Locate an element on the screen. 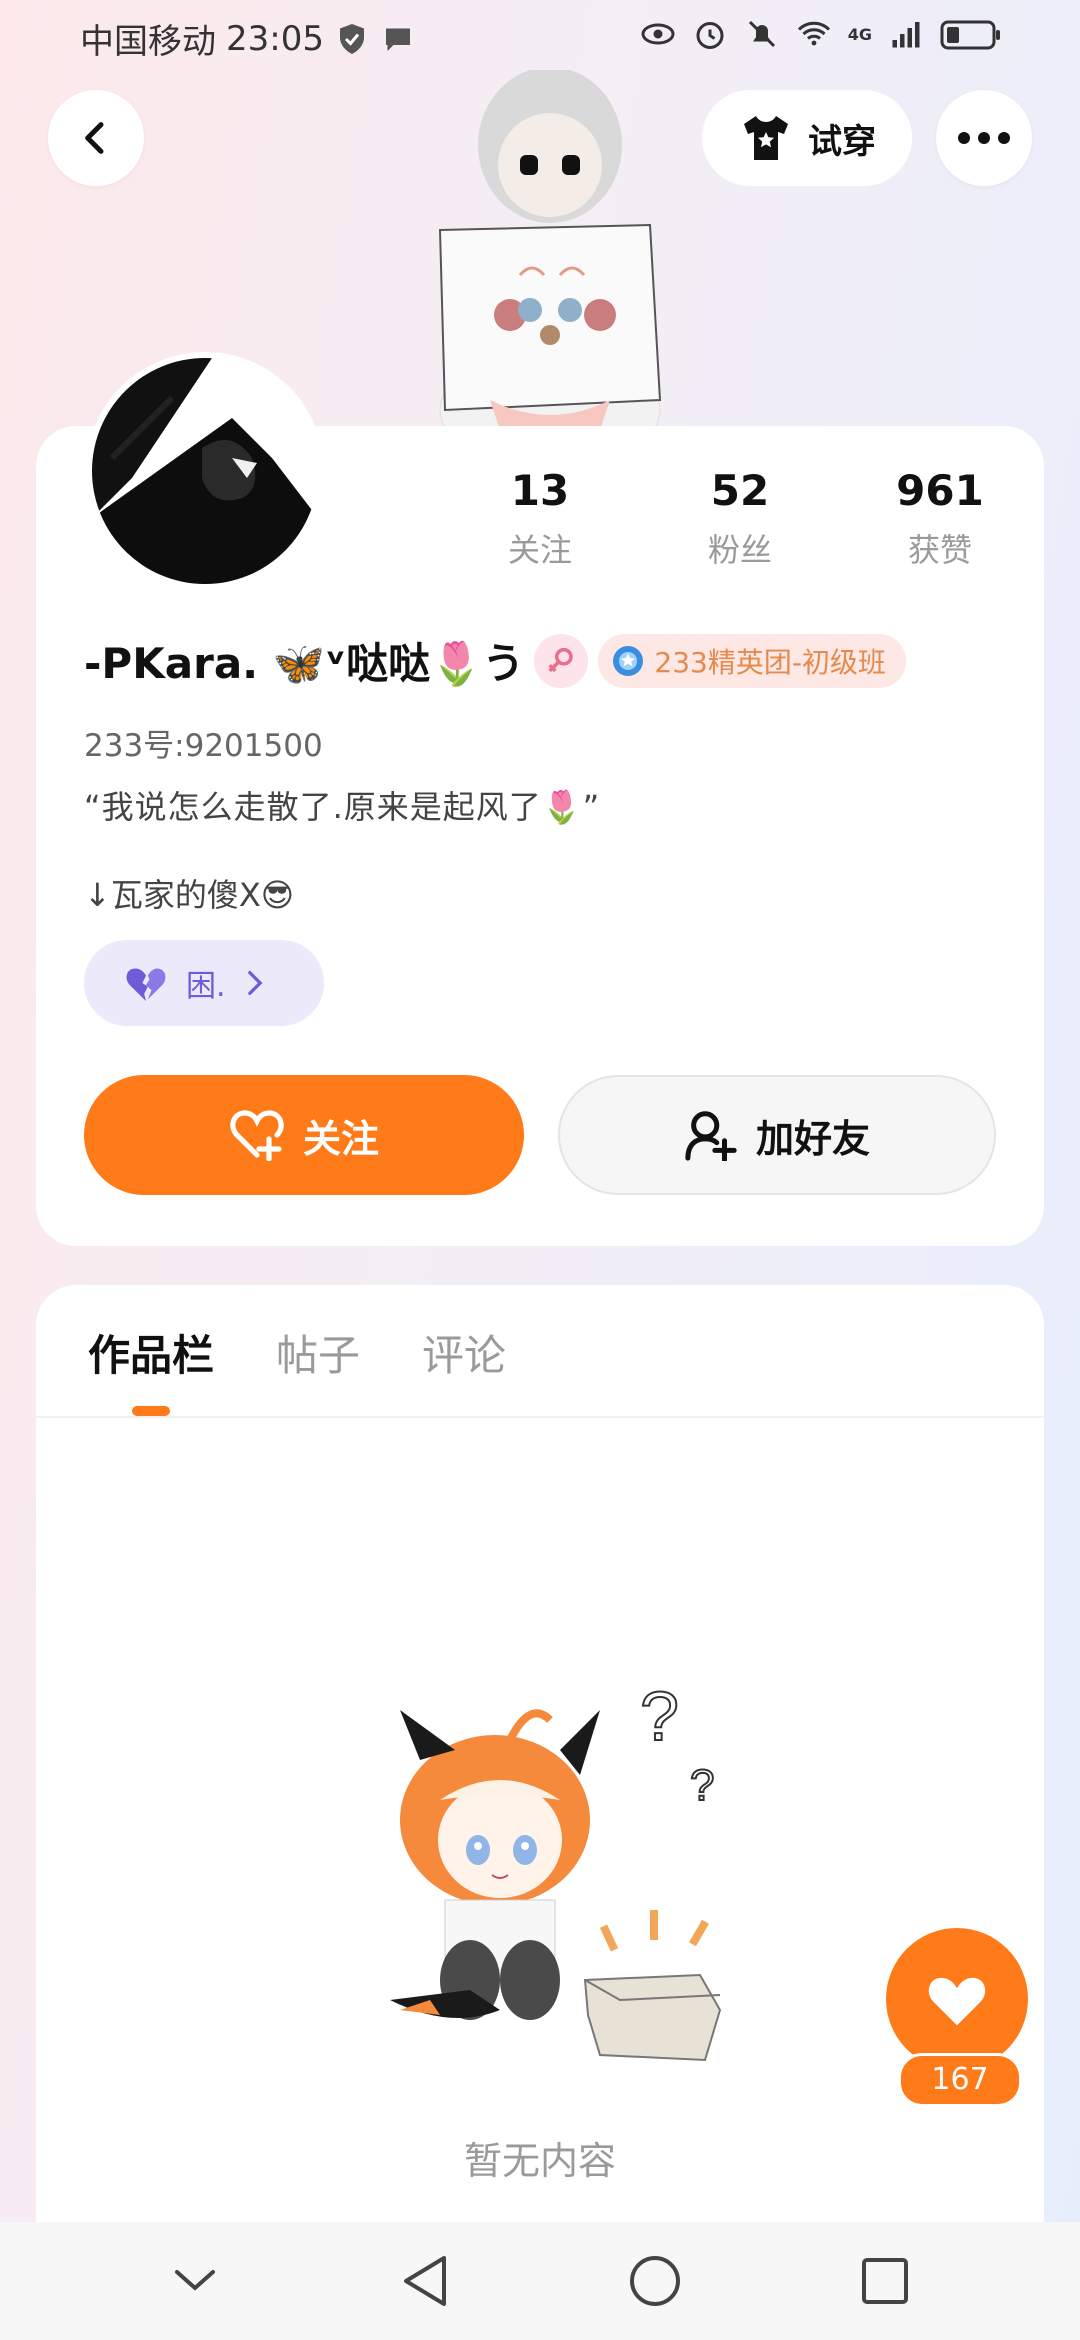  stat-followers: 52 粉丝 is located at coordinates (740, 518).